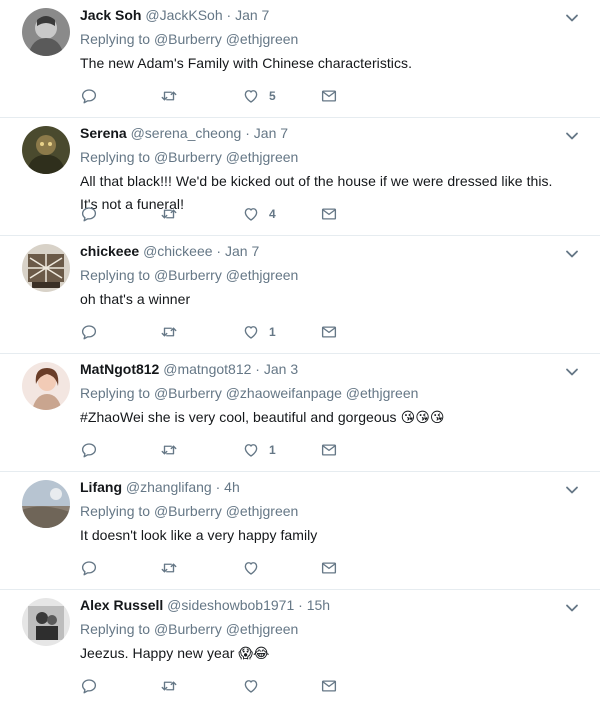 This screenshot has width=600, height=718. Describe the element at coordinates (207, 369) in the screenshot. I see `user-handle: @matngot812` at that location.